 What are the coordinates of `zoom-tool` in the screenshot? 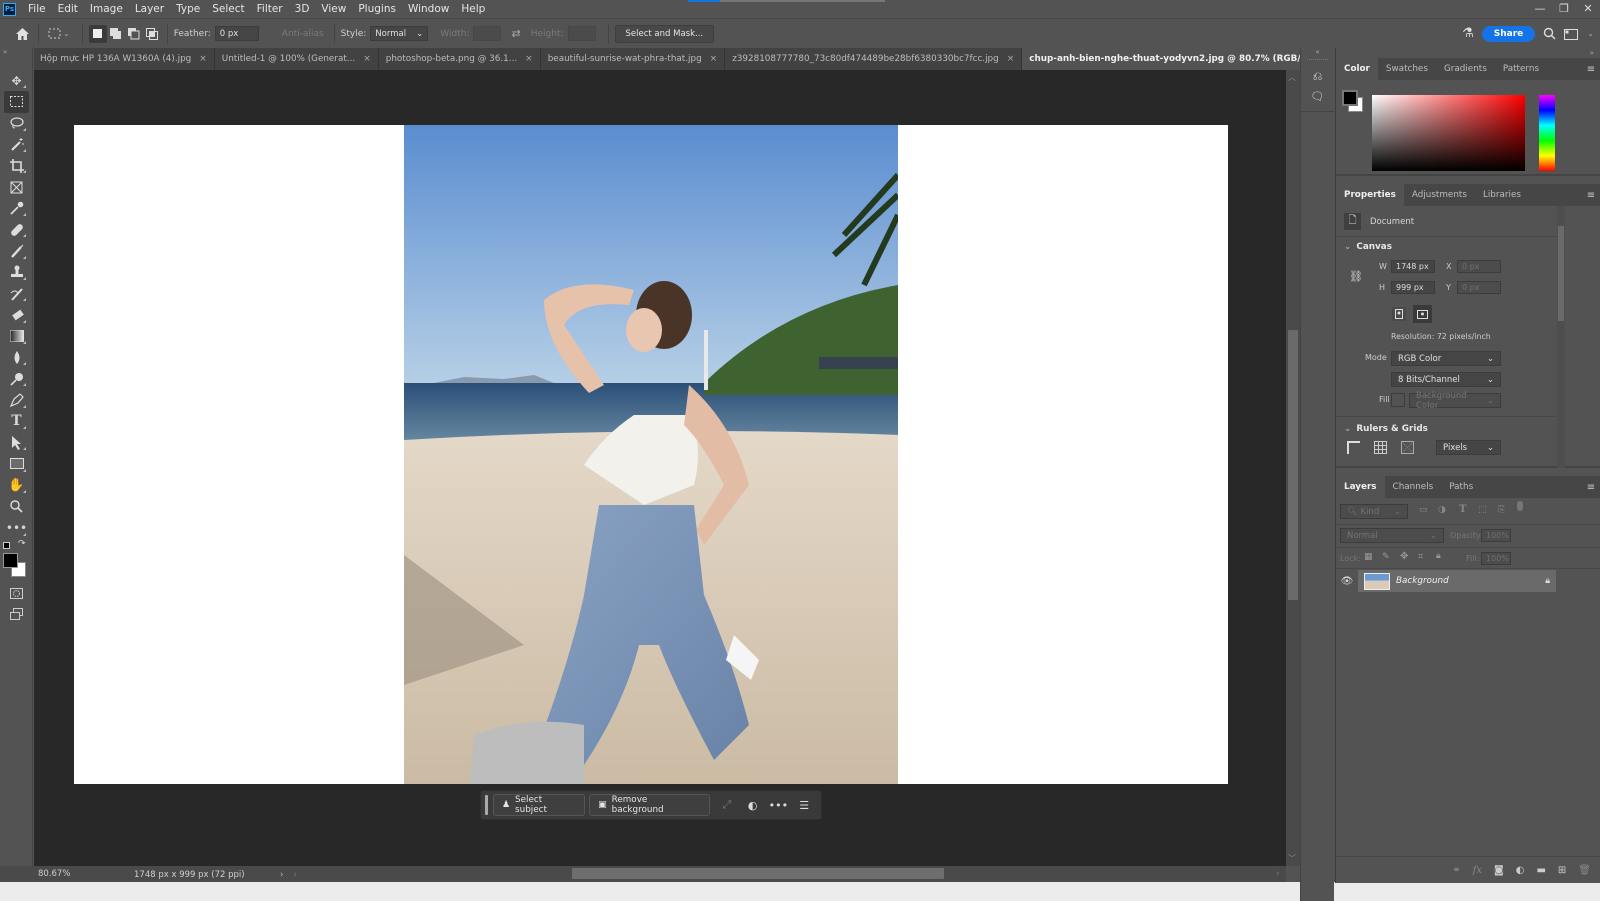 It's located at (16, 506).